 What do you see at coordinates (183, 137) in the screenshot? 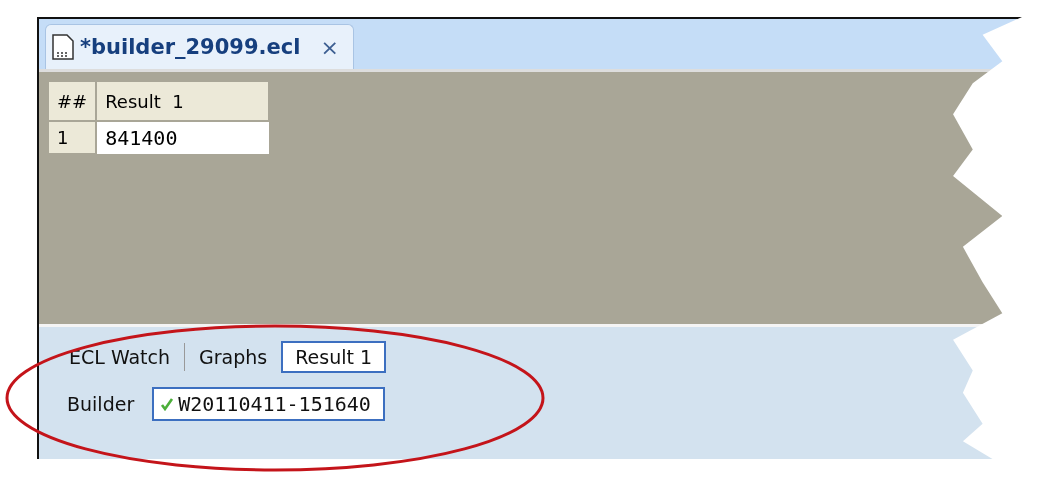
I see `table-cell: 841400` at bounding box center [183, 137].